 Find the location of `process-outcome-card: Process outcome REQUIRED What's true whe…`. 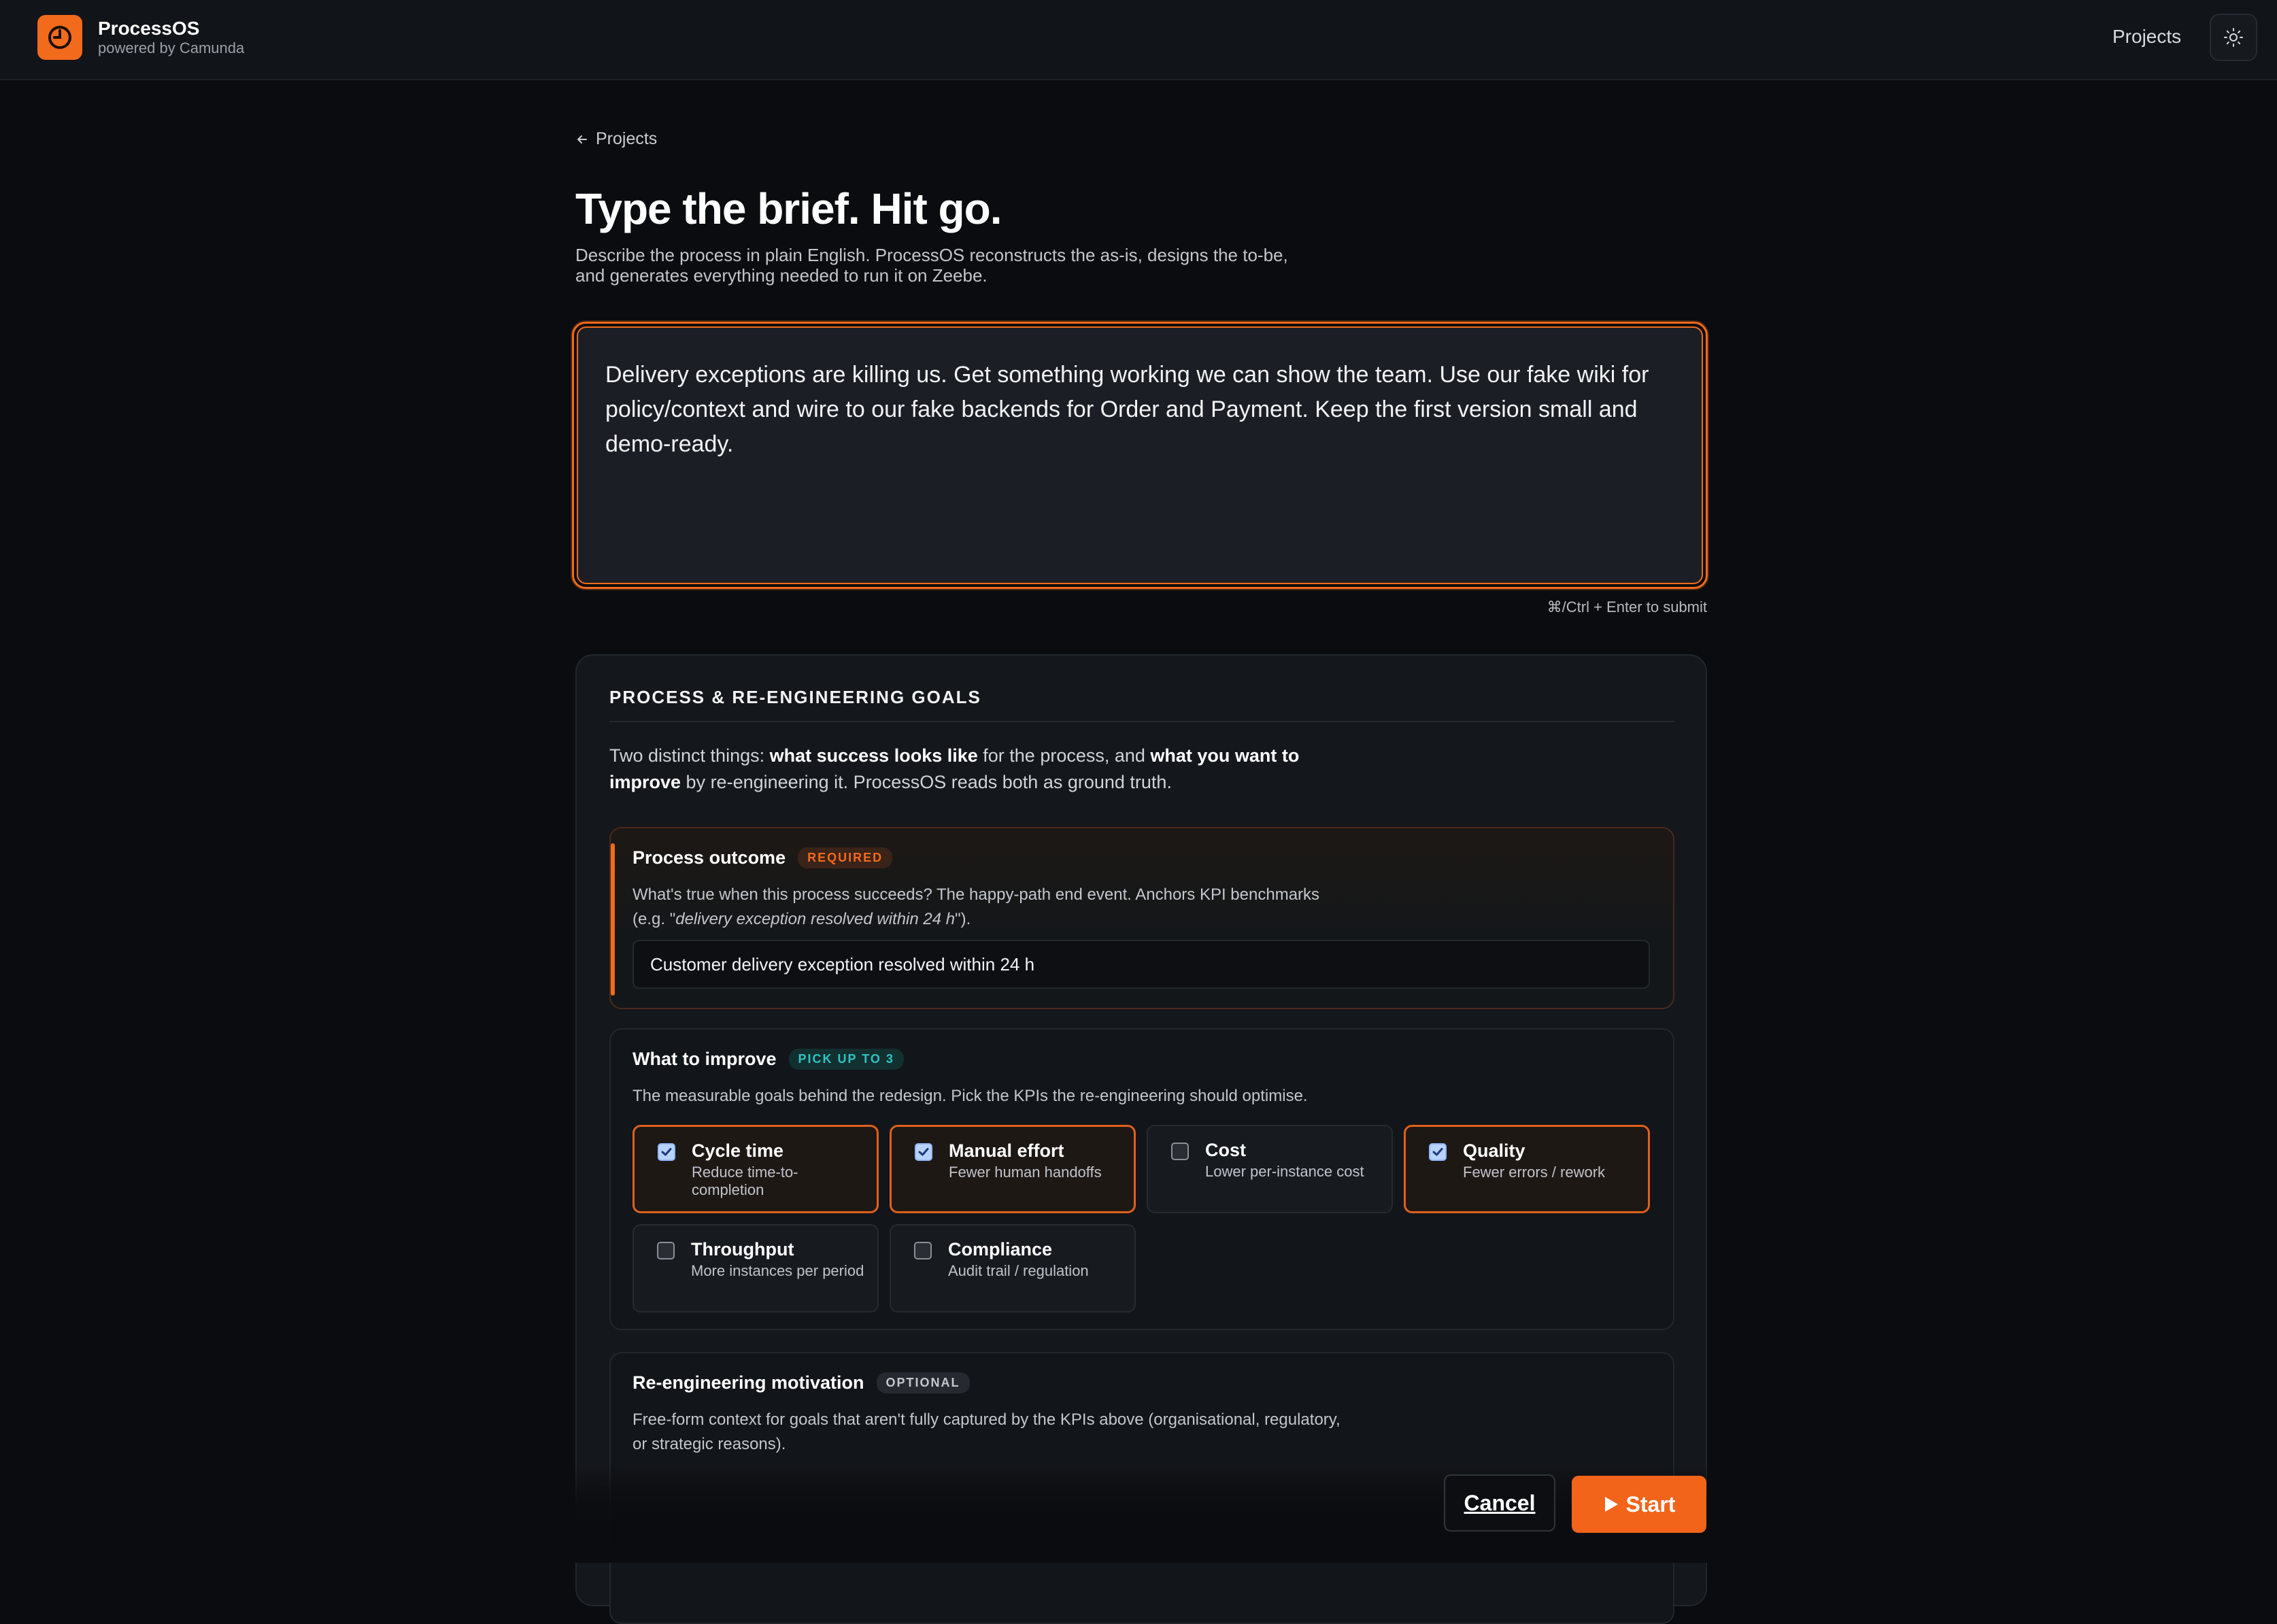

process-outcome-card: Process outcome REQUIRED What's true whe… is located at coordinates (1141, 918).